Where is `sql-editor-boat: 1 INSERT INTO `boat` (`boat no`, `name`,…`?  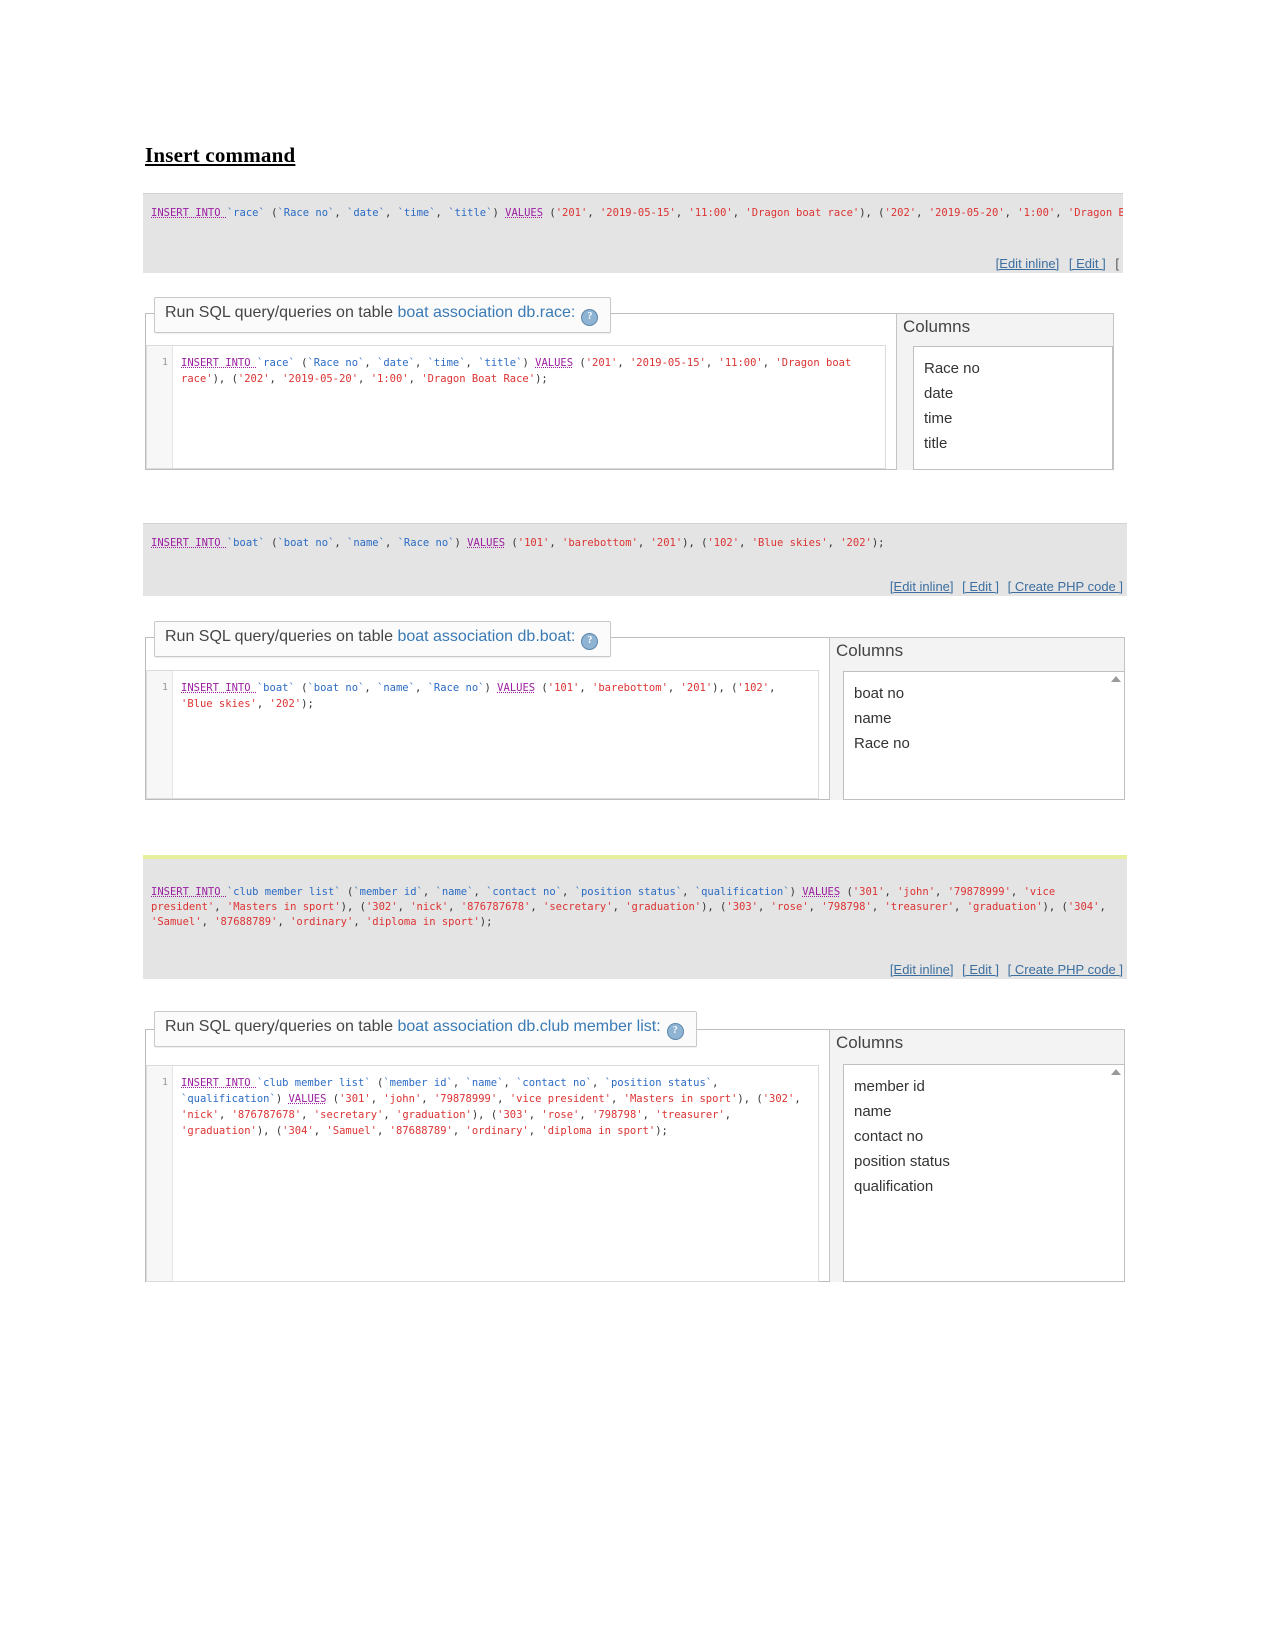
sql-editor-boat: 1 INSERT INTO `boat` (`boat no`, `name`,… is located at coordinates (482, 734).